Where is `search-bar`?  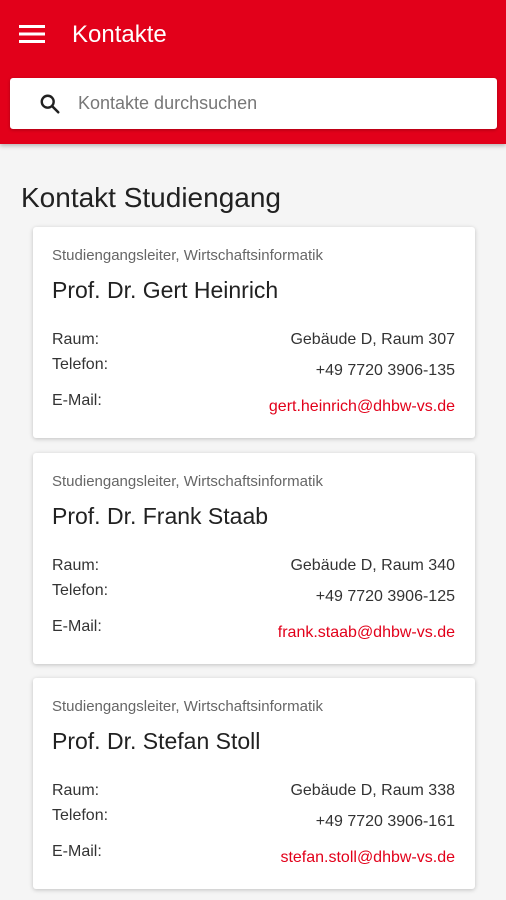 search-bar is located at coordinates (253, 103).